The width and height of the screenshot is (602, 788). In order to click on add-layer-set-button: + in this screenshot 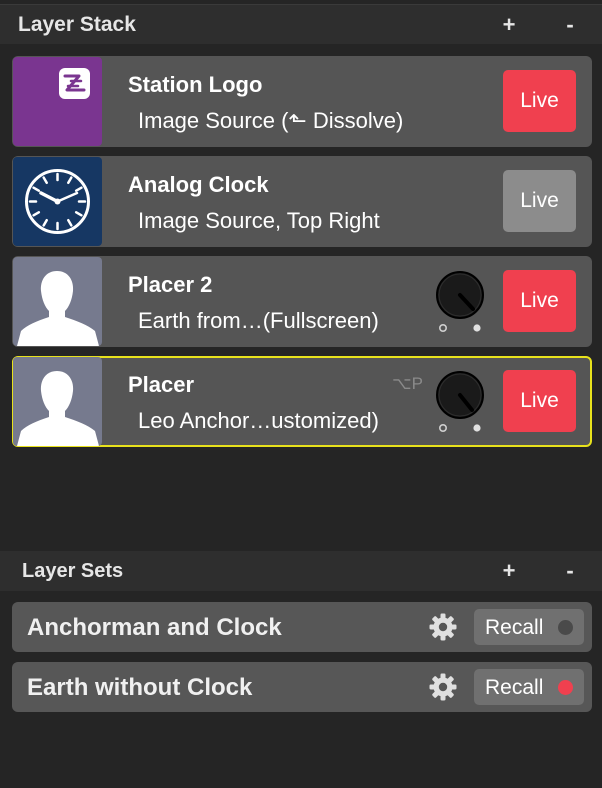, I will do `click(509, 571)`.